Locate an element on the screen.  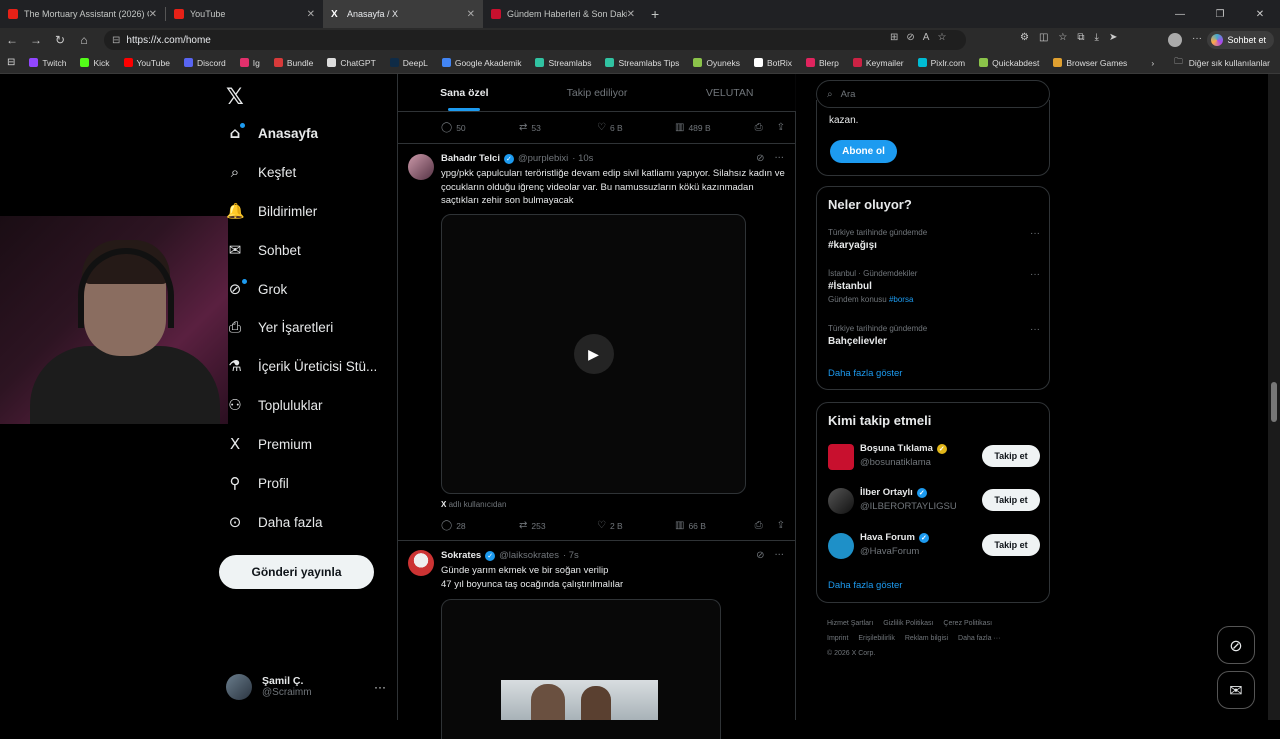
new-tab-button: + is located at coordinates (655, 14).